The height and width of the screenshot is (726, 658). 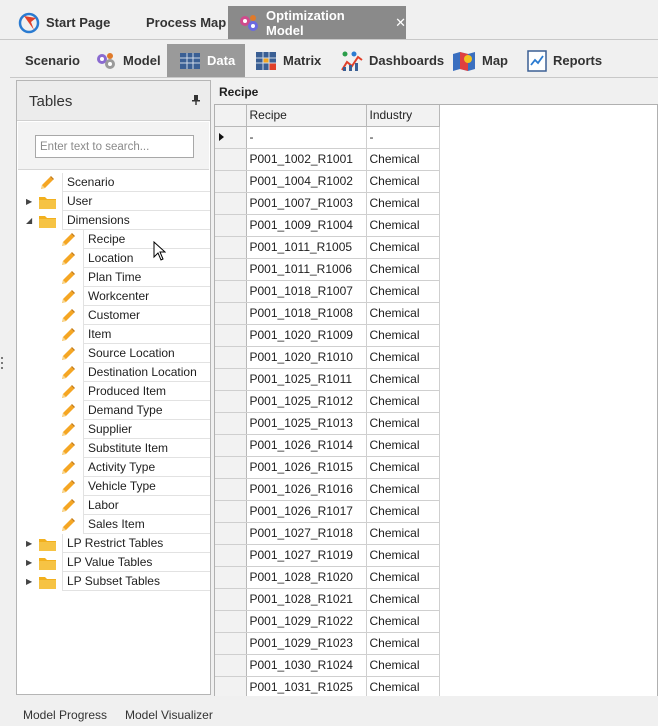 I want to click on tree-item-user: ▶ User, so click(x=113, y=201).